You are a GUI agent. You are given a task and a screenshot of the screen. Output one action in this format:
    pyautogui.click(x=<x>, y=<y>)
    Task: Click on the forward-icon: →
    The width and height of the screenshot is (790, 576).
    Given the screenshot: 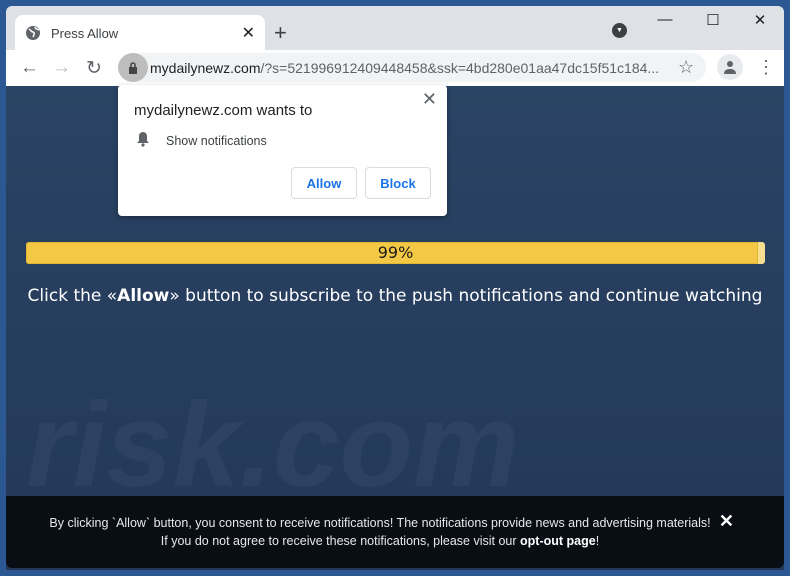 What is the action you would take?
    pyautogui.click(x=61, y=68)
    